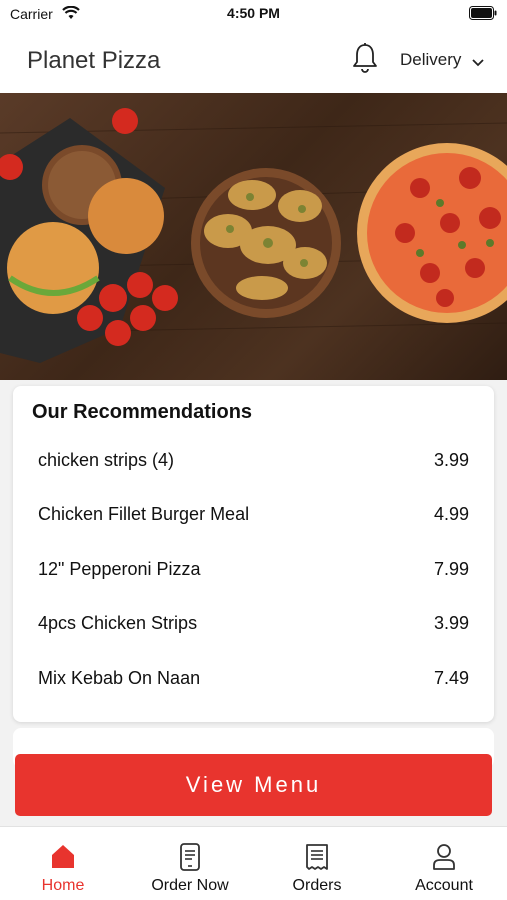 The image size is (507, 900). What do you see at coordinates (253, 519) in the screenshot?
I see `recommendation-item: Chicken Fillet Burger Meal 4.99` at bounding box center [253, 519].